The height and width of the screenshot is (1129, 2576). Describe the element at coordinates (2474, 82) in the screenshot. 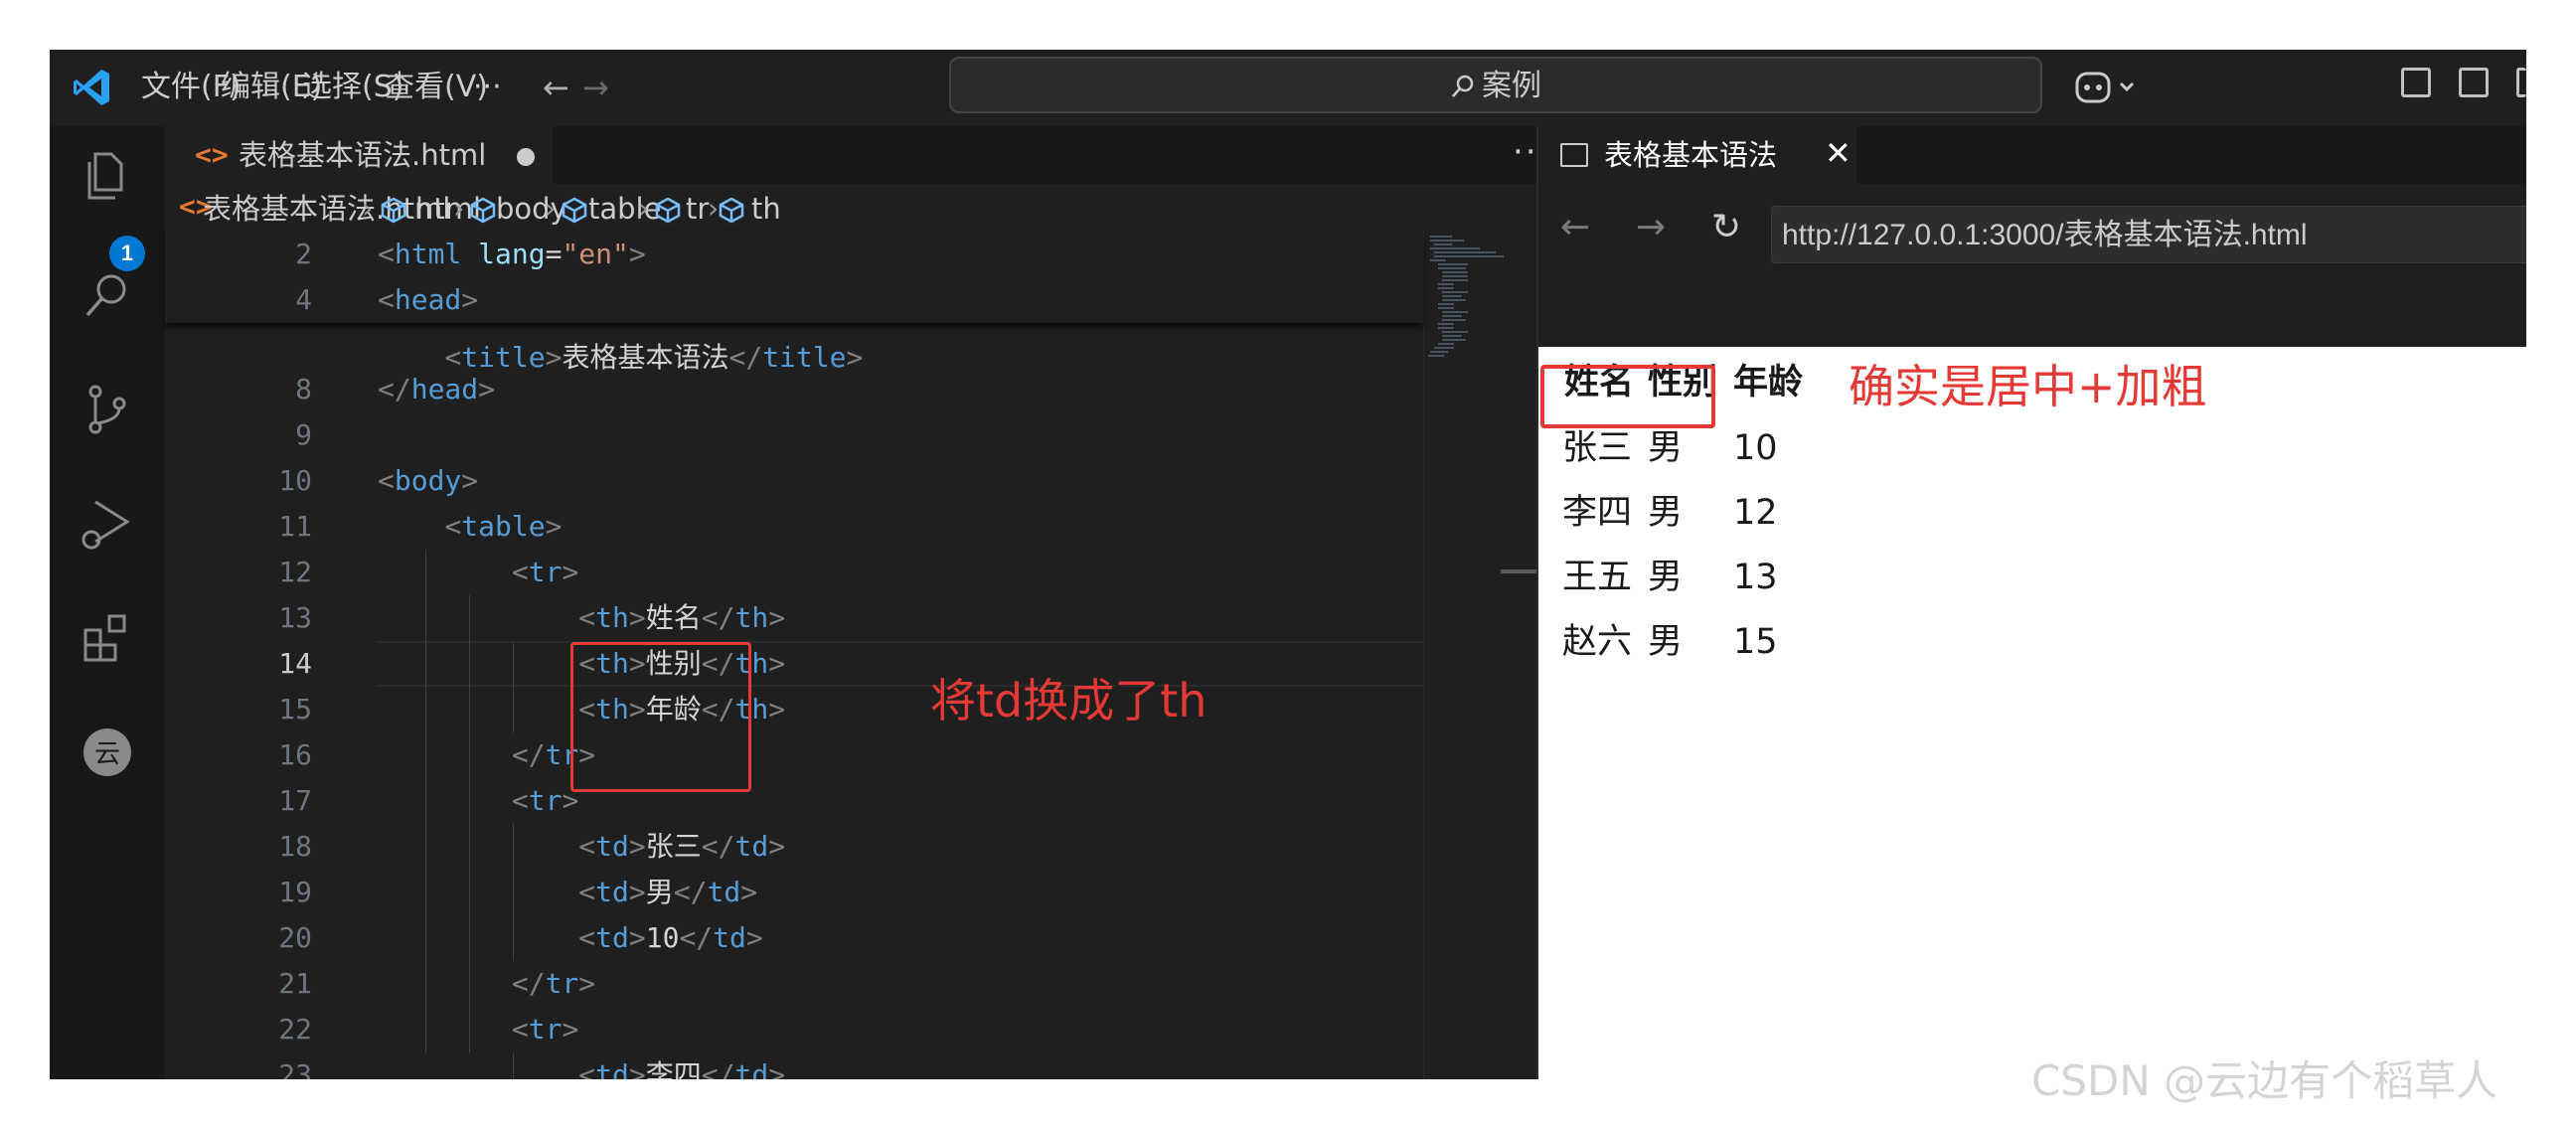

I see `sidebar-toggle-icon` at that location.